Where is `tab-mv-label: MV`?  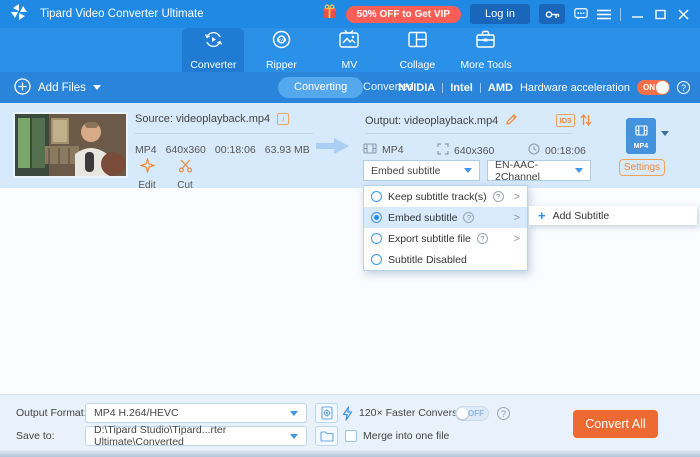 tab-mv-label: MV is located at coordinates (349, 65).